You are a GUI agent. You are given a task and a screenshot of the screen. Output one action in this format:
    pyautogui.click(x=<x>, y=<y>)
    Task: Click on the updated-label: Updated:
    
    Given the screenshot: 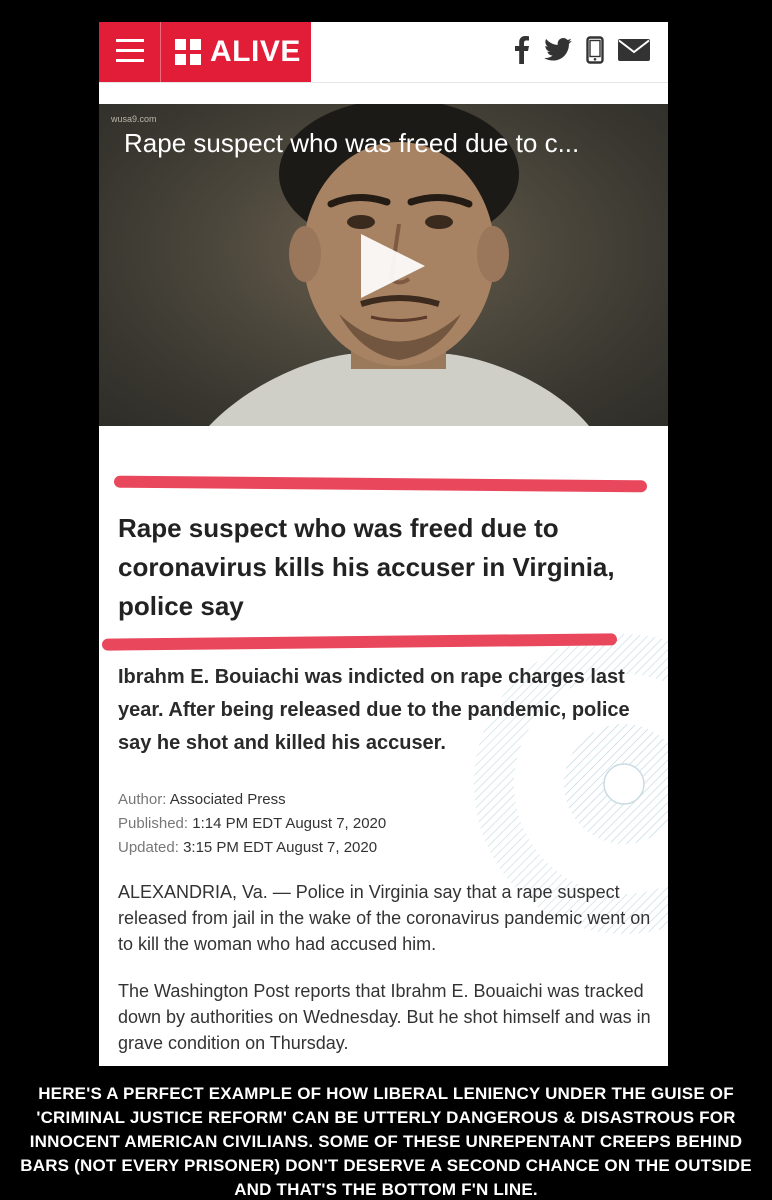 What is the action you would take?
    pyautogui.click(x=148, y=847)
    